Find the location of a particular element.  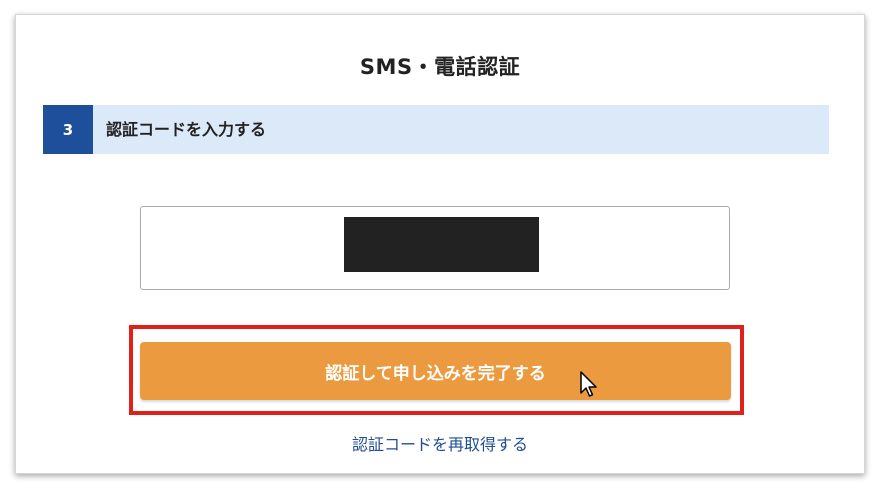

verification-code-input is located at coordinates (435, 248).